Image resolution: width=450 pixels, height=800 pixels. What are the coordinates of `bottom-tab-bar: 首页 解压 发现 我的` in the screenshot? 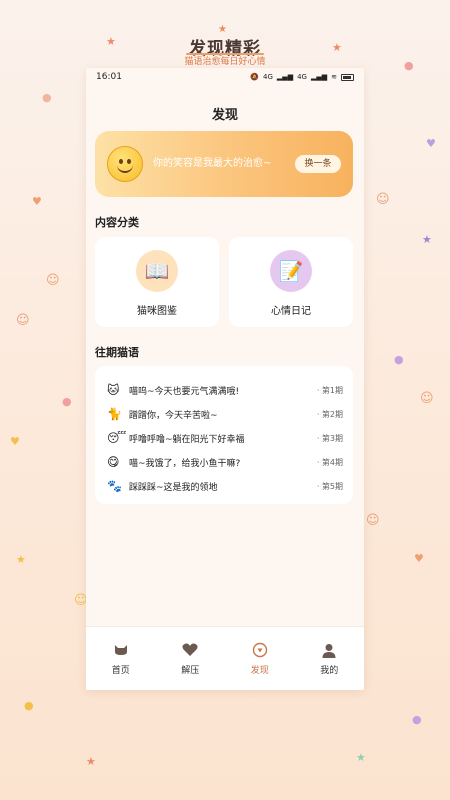 It's located at (225, 658).